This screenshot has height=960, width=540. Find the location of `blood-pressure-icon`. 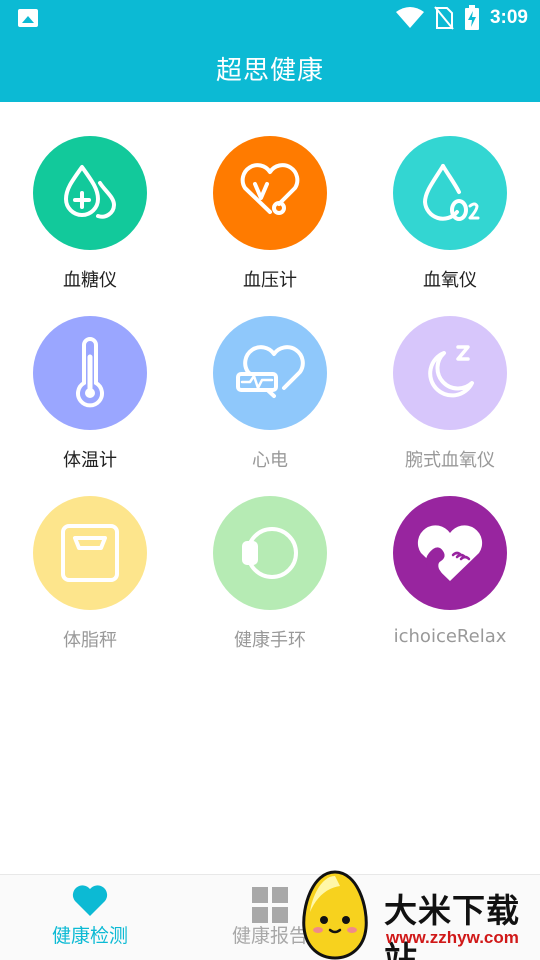

blood-pressure-icon is located at coordinates (270, 189).